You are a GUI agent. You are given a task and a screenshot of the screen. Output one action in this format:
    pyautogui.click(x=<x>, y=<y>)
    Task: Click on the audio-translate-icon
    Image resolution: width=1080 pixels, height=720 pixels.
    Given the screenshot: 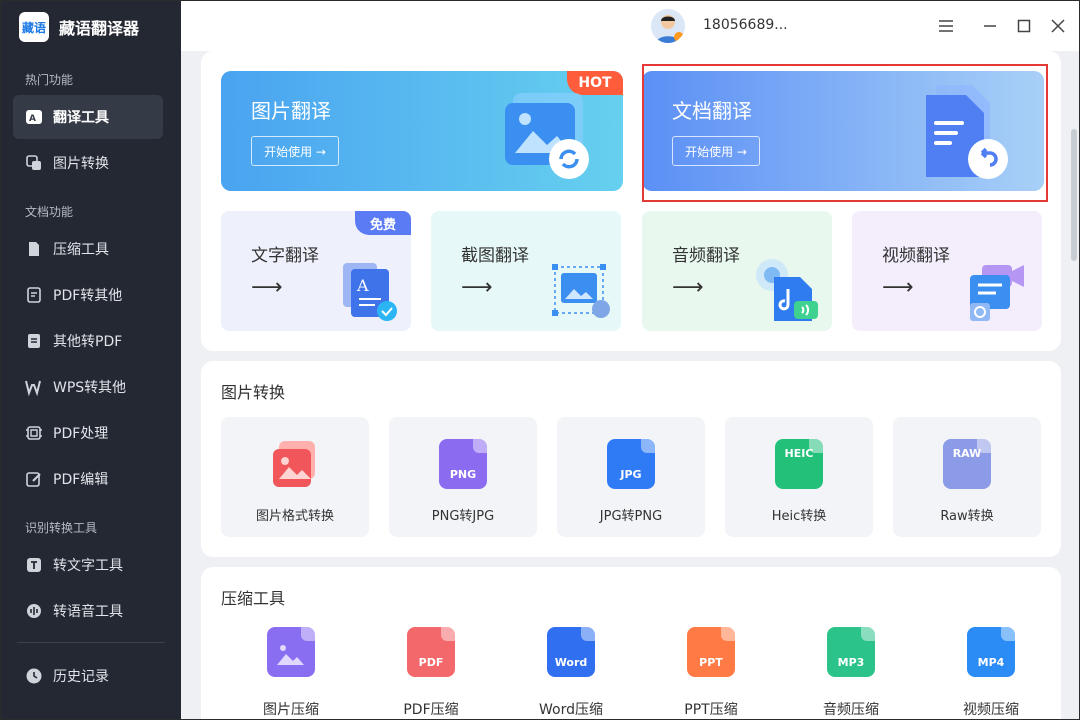 What is the action you would take?
    pyautogui.click(x=787, y=290)
    